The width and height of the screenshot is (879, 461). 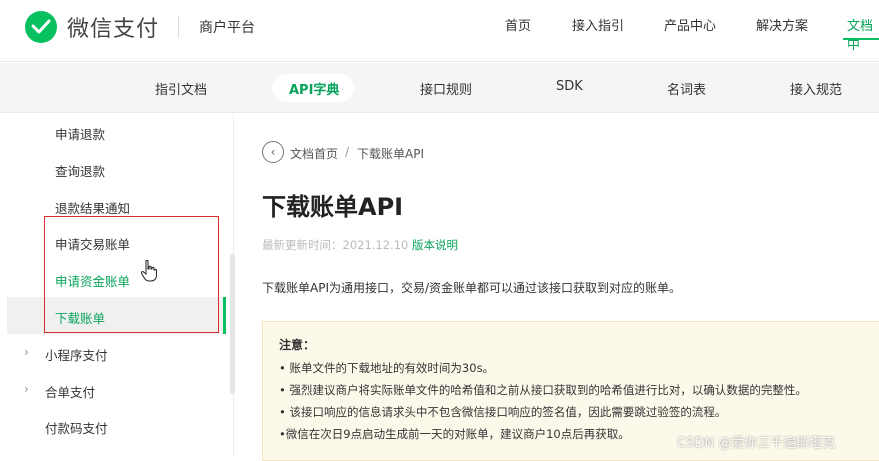 What do you see at coordinates (686, 88) in the screenshot?
I see `tab-glossary: 名词表` at bounding box center [686, 88].